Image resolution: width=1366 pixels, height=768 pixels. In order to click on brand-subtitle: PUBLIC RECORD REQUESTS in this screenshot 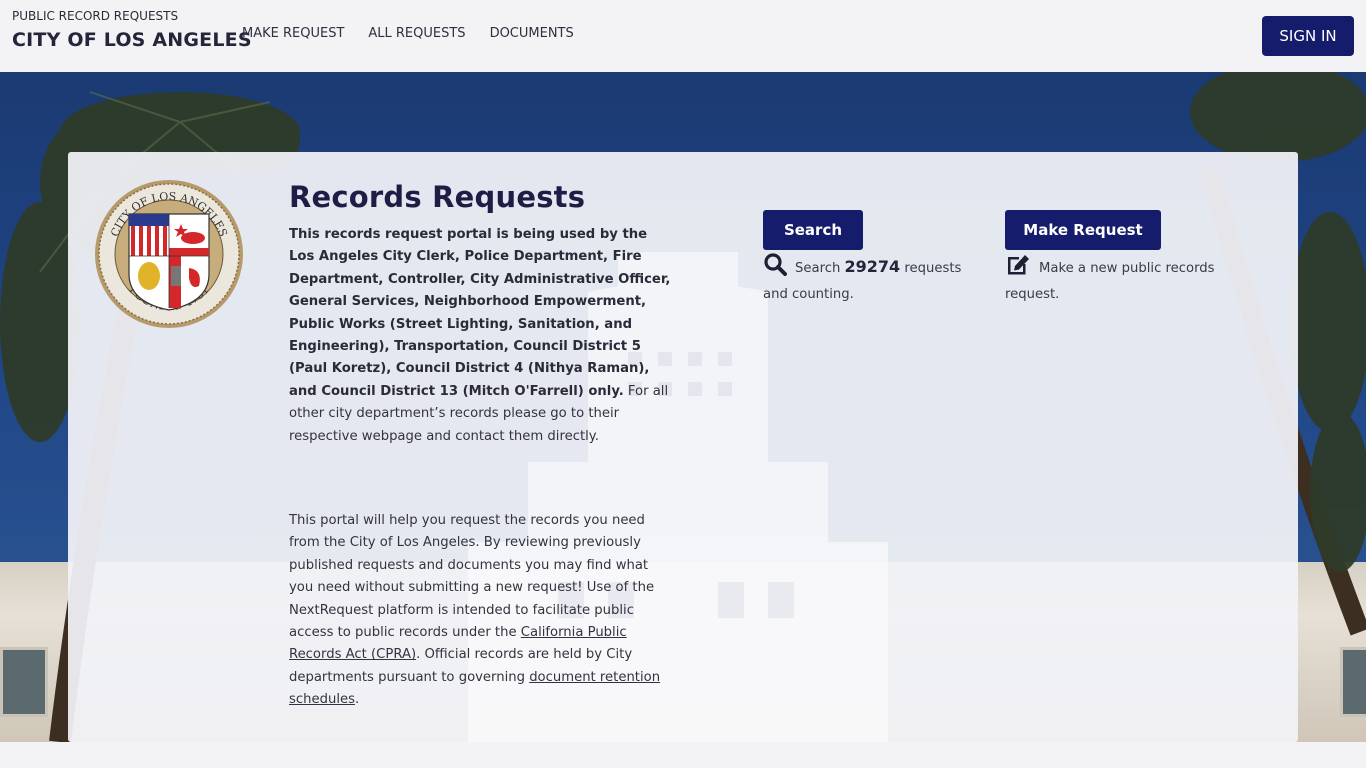, I will do `click(95, 16)`.